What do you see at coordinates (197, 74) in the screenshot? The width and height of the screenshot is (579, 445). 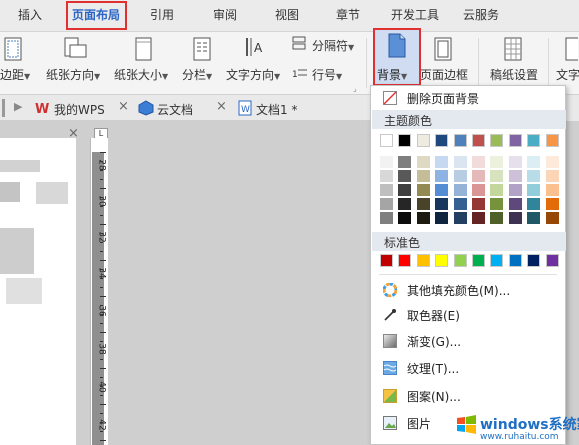 I see `columns-button: 分栏▼` at bounding box center [197, 74].